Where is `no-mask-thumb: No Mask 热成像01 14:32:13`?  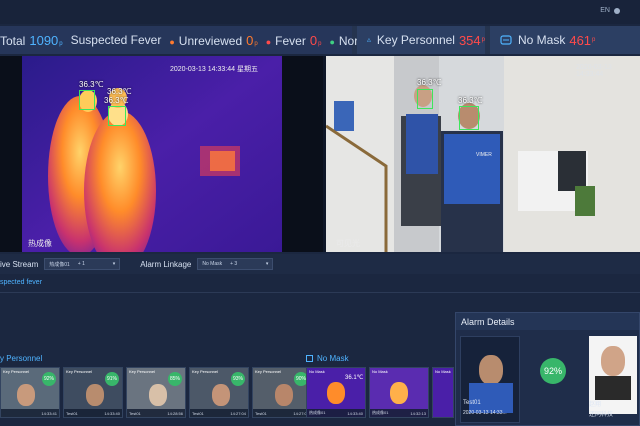 no-mask-thumb: No Mask 热成像01 14:32:13 is located at coordinates (399, 392).